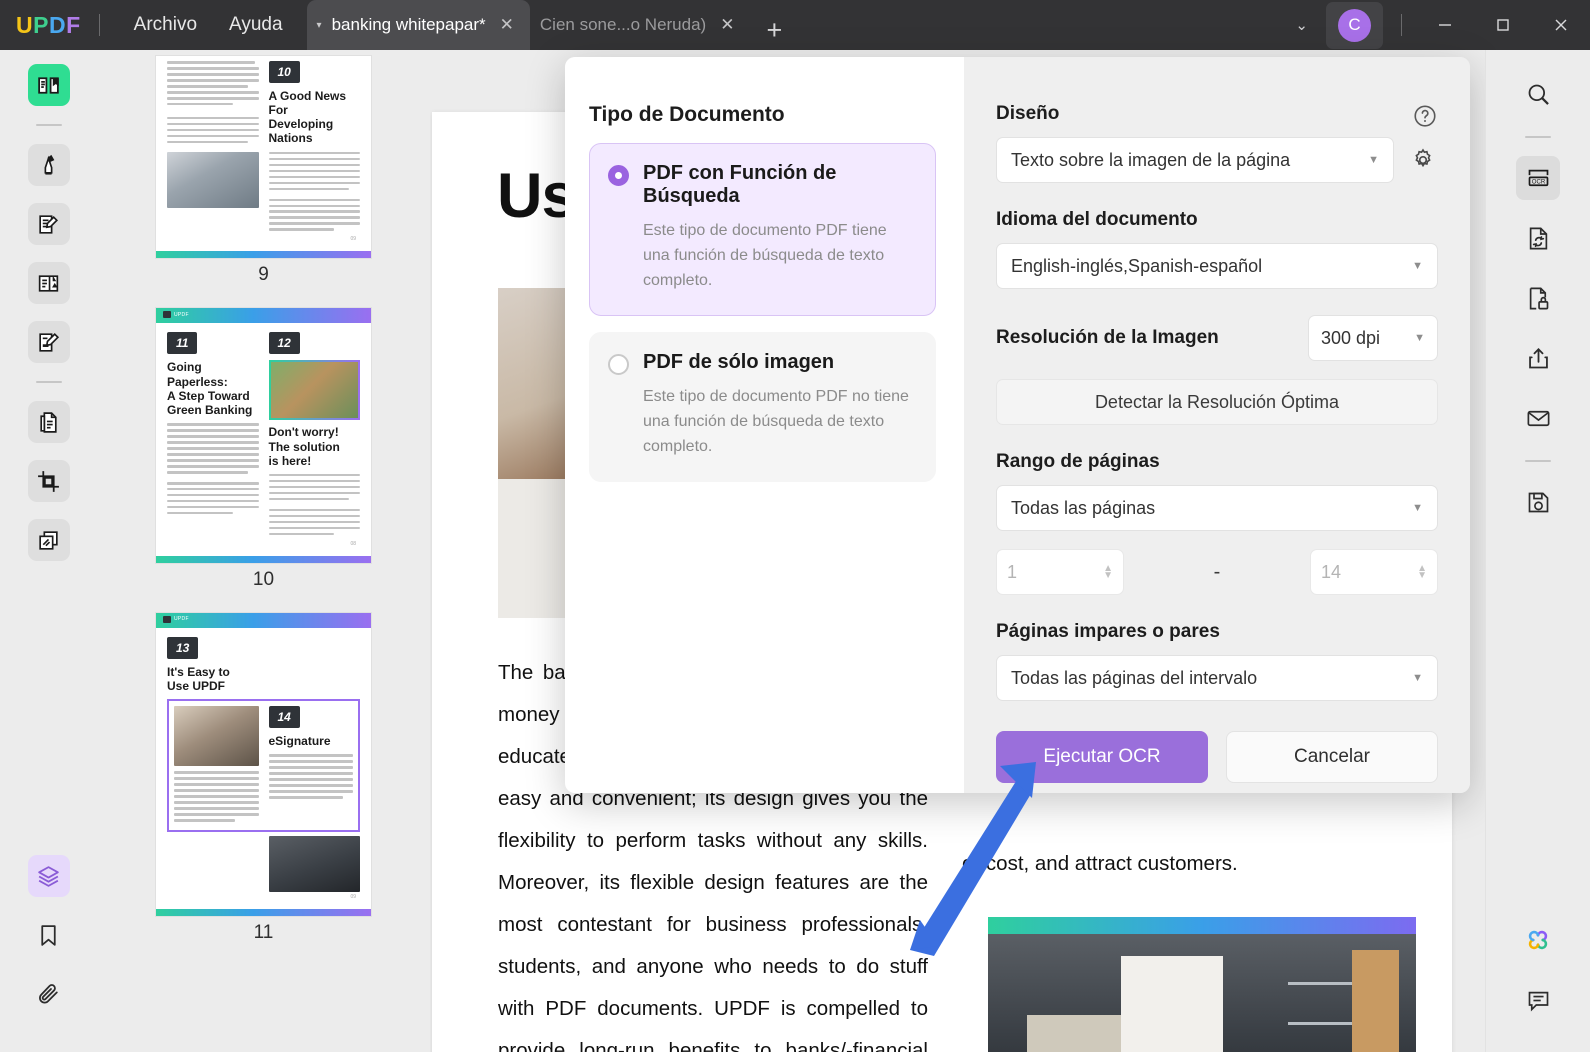 The image size is (1590, 1052). I want to click on odd-even-select: Todas las páginas del intervalo ▼, so click(1217, 678).